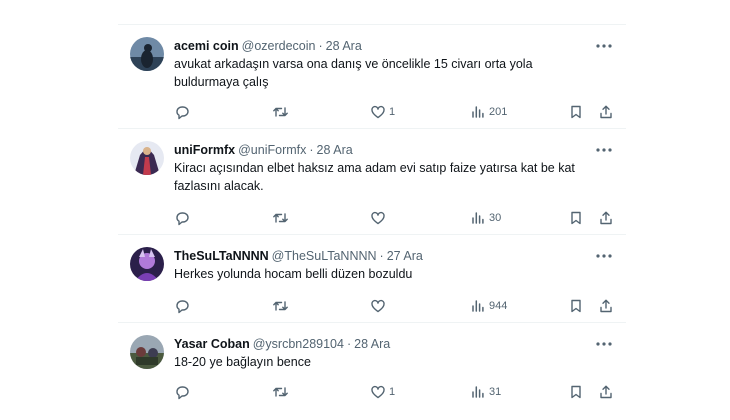 The height and width of the screenshot is (420, 730). Describe the element at coordinates (206, 46) in the screenshot. I see `user-name: acemi coin` at that location.